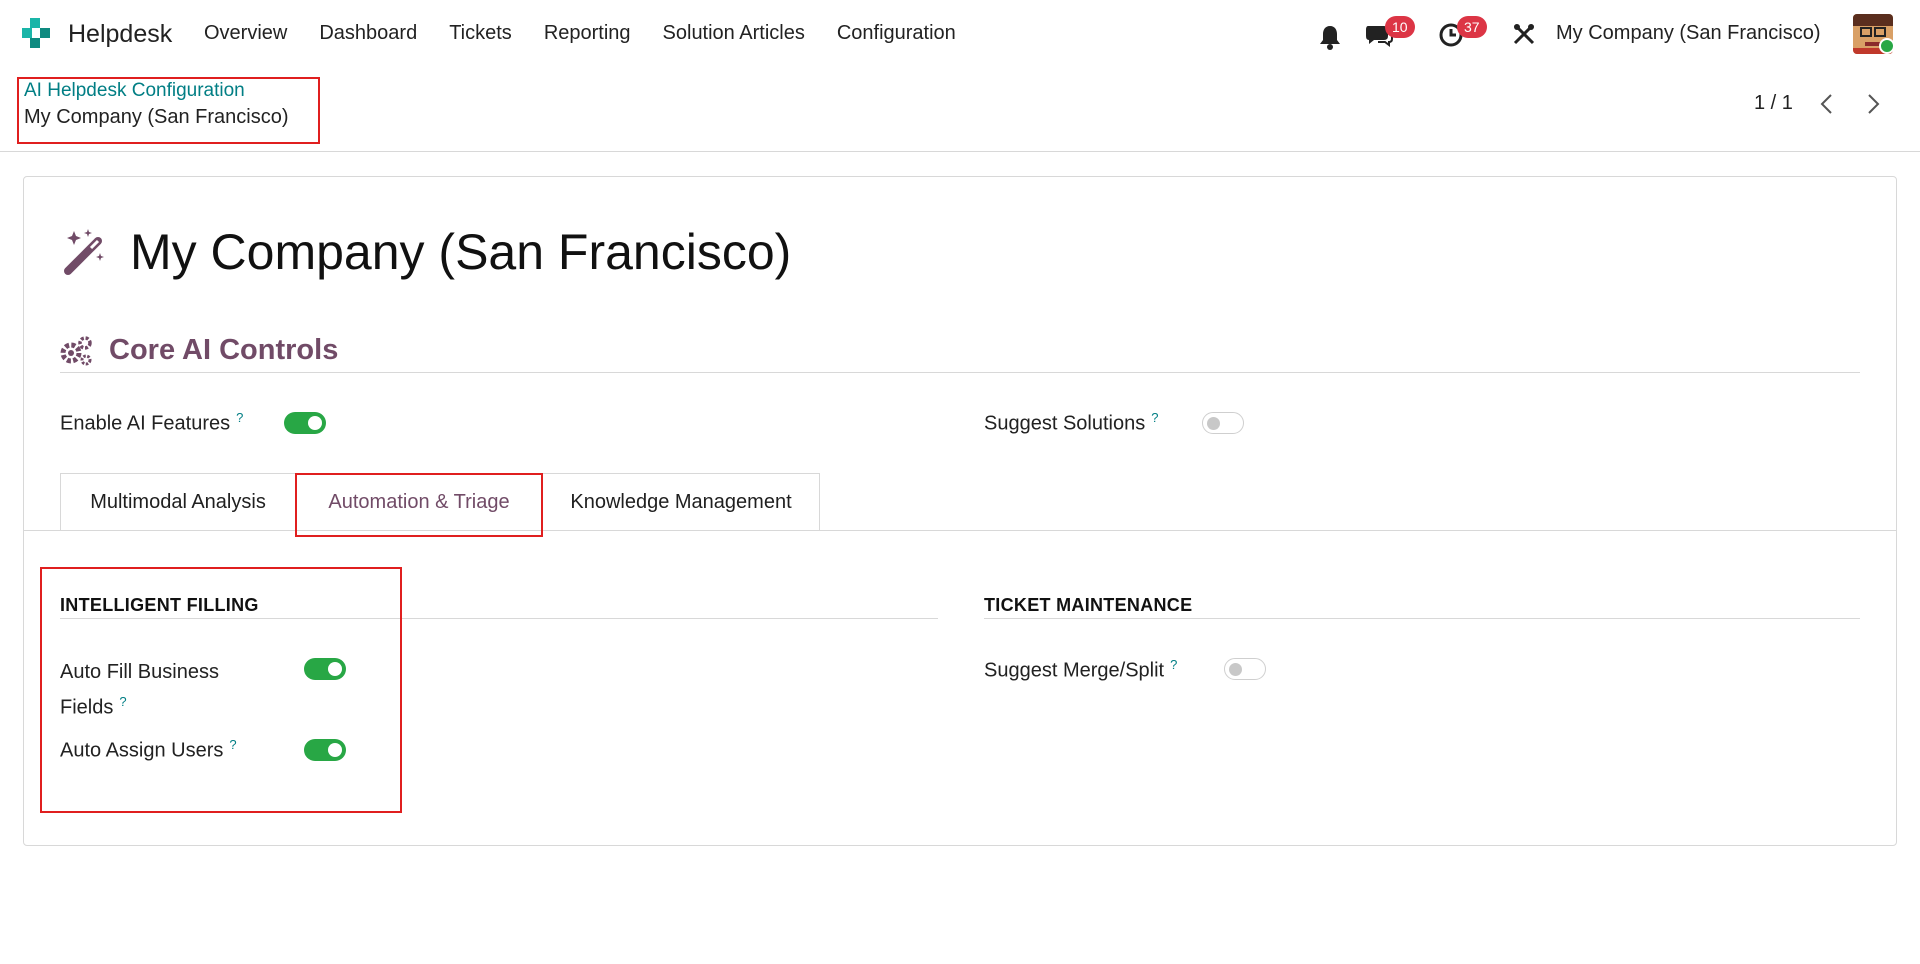 The image size is (1920, 964). I want to click on debug-tools-icon, so click(1524, 34).